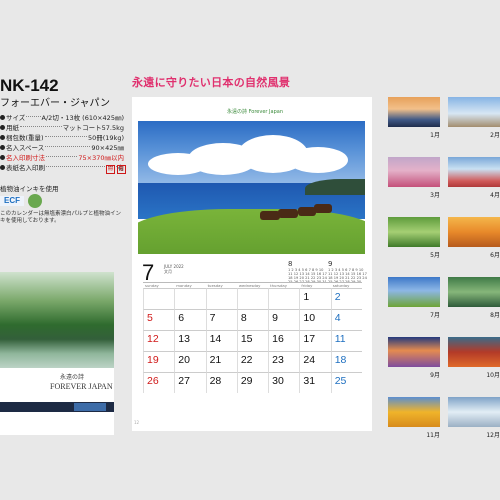 The height and width of the screenshot is (500, 500). What do you see at coordinates (284, 319) in the screenshot?
I see `day-cell: 9` at bounding box center [284, 319].